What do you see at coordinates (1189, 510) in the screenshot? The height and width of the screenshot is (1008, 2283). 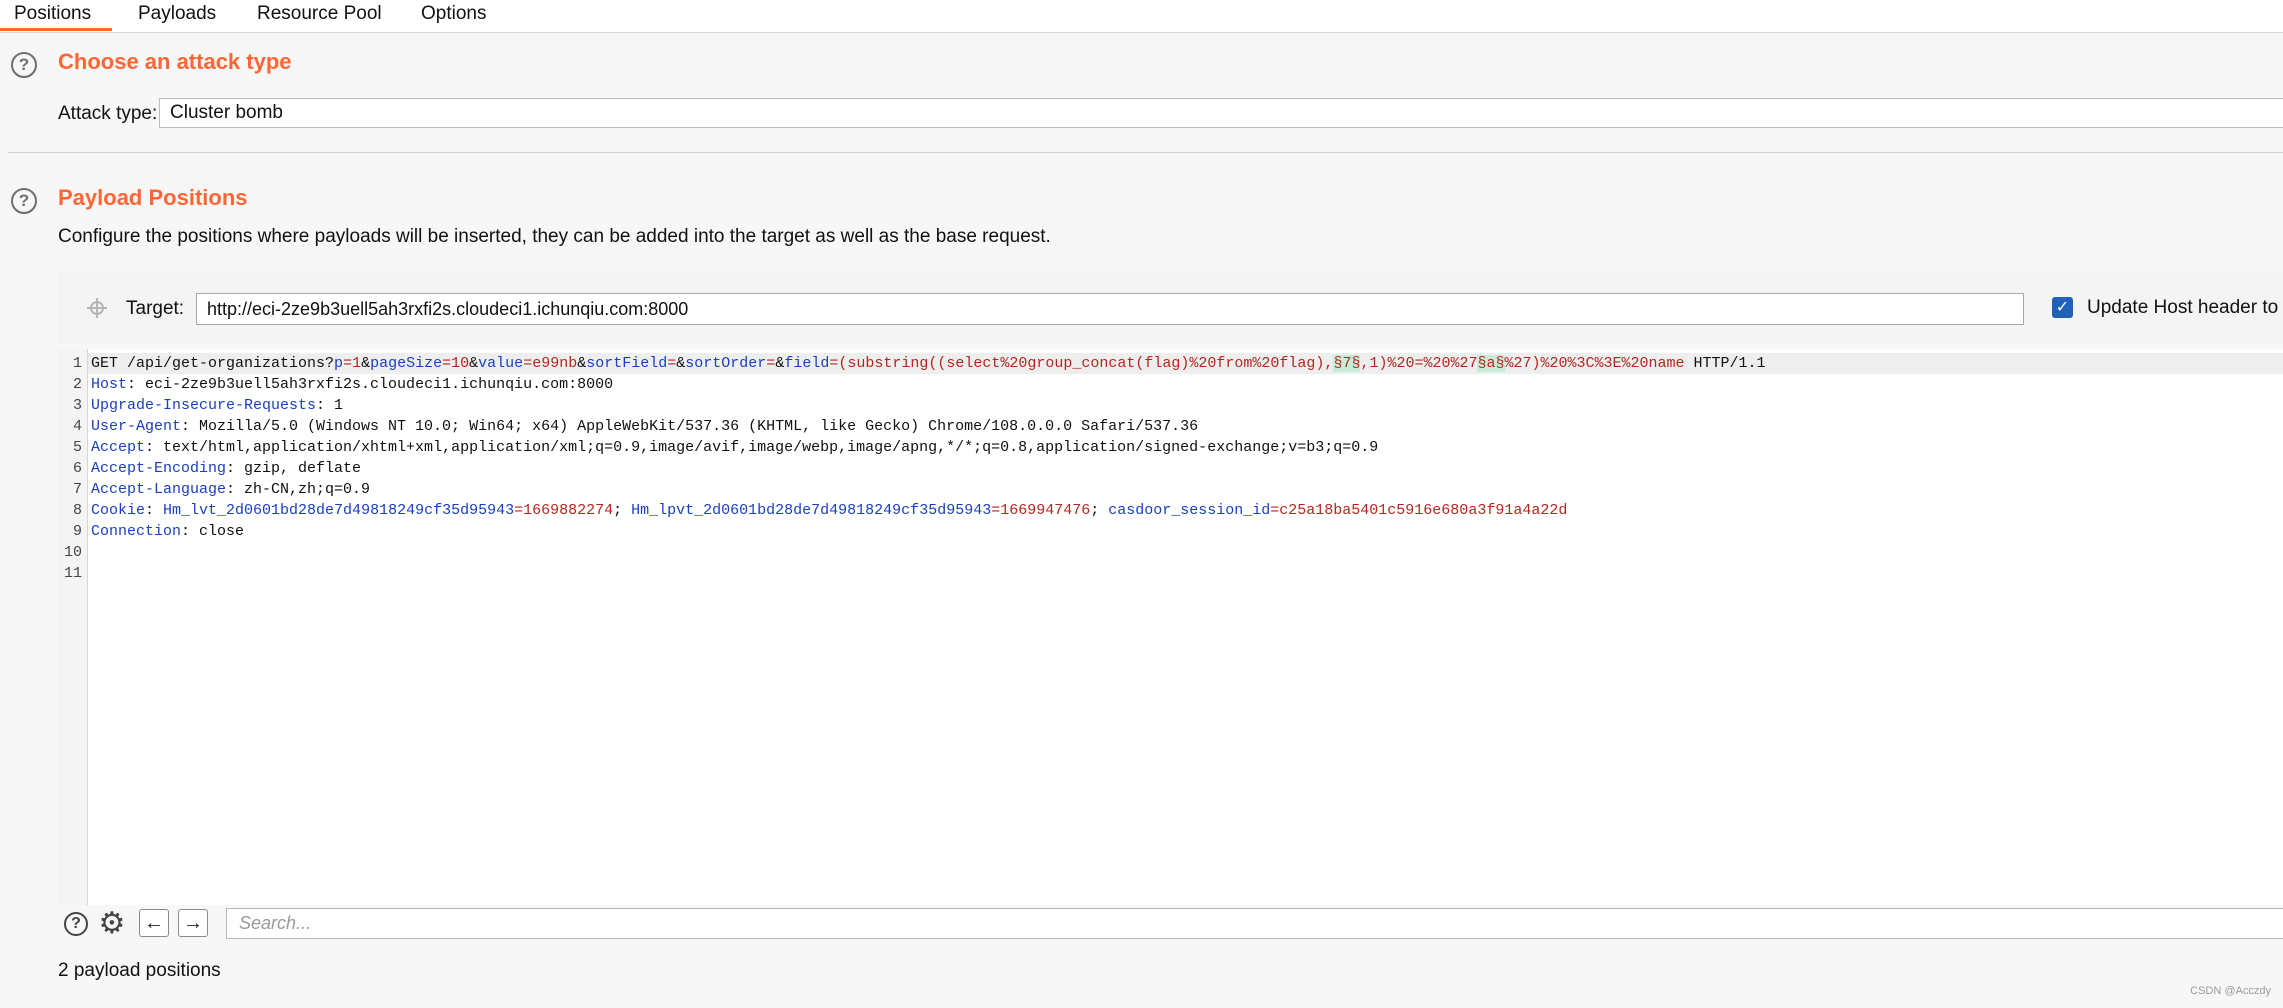 I see `cookie-key: casdoor_session_id` at bounding box center [1189, 510].